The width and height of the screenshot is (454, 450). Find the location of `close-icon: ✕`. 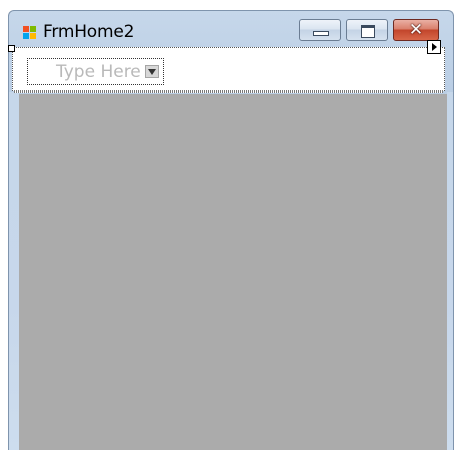

close-icon: ✕ is located at coordinates (416, 30).